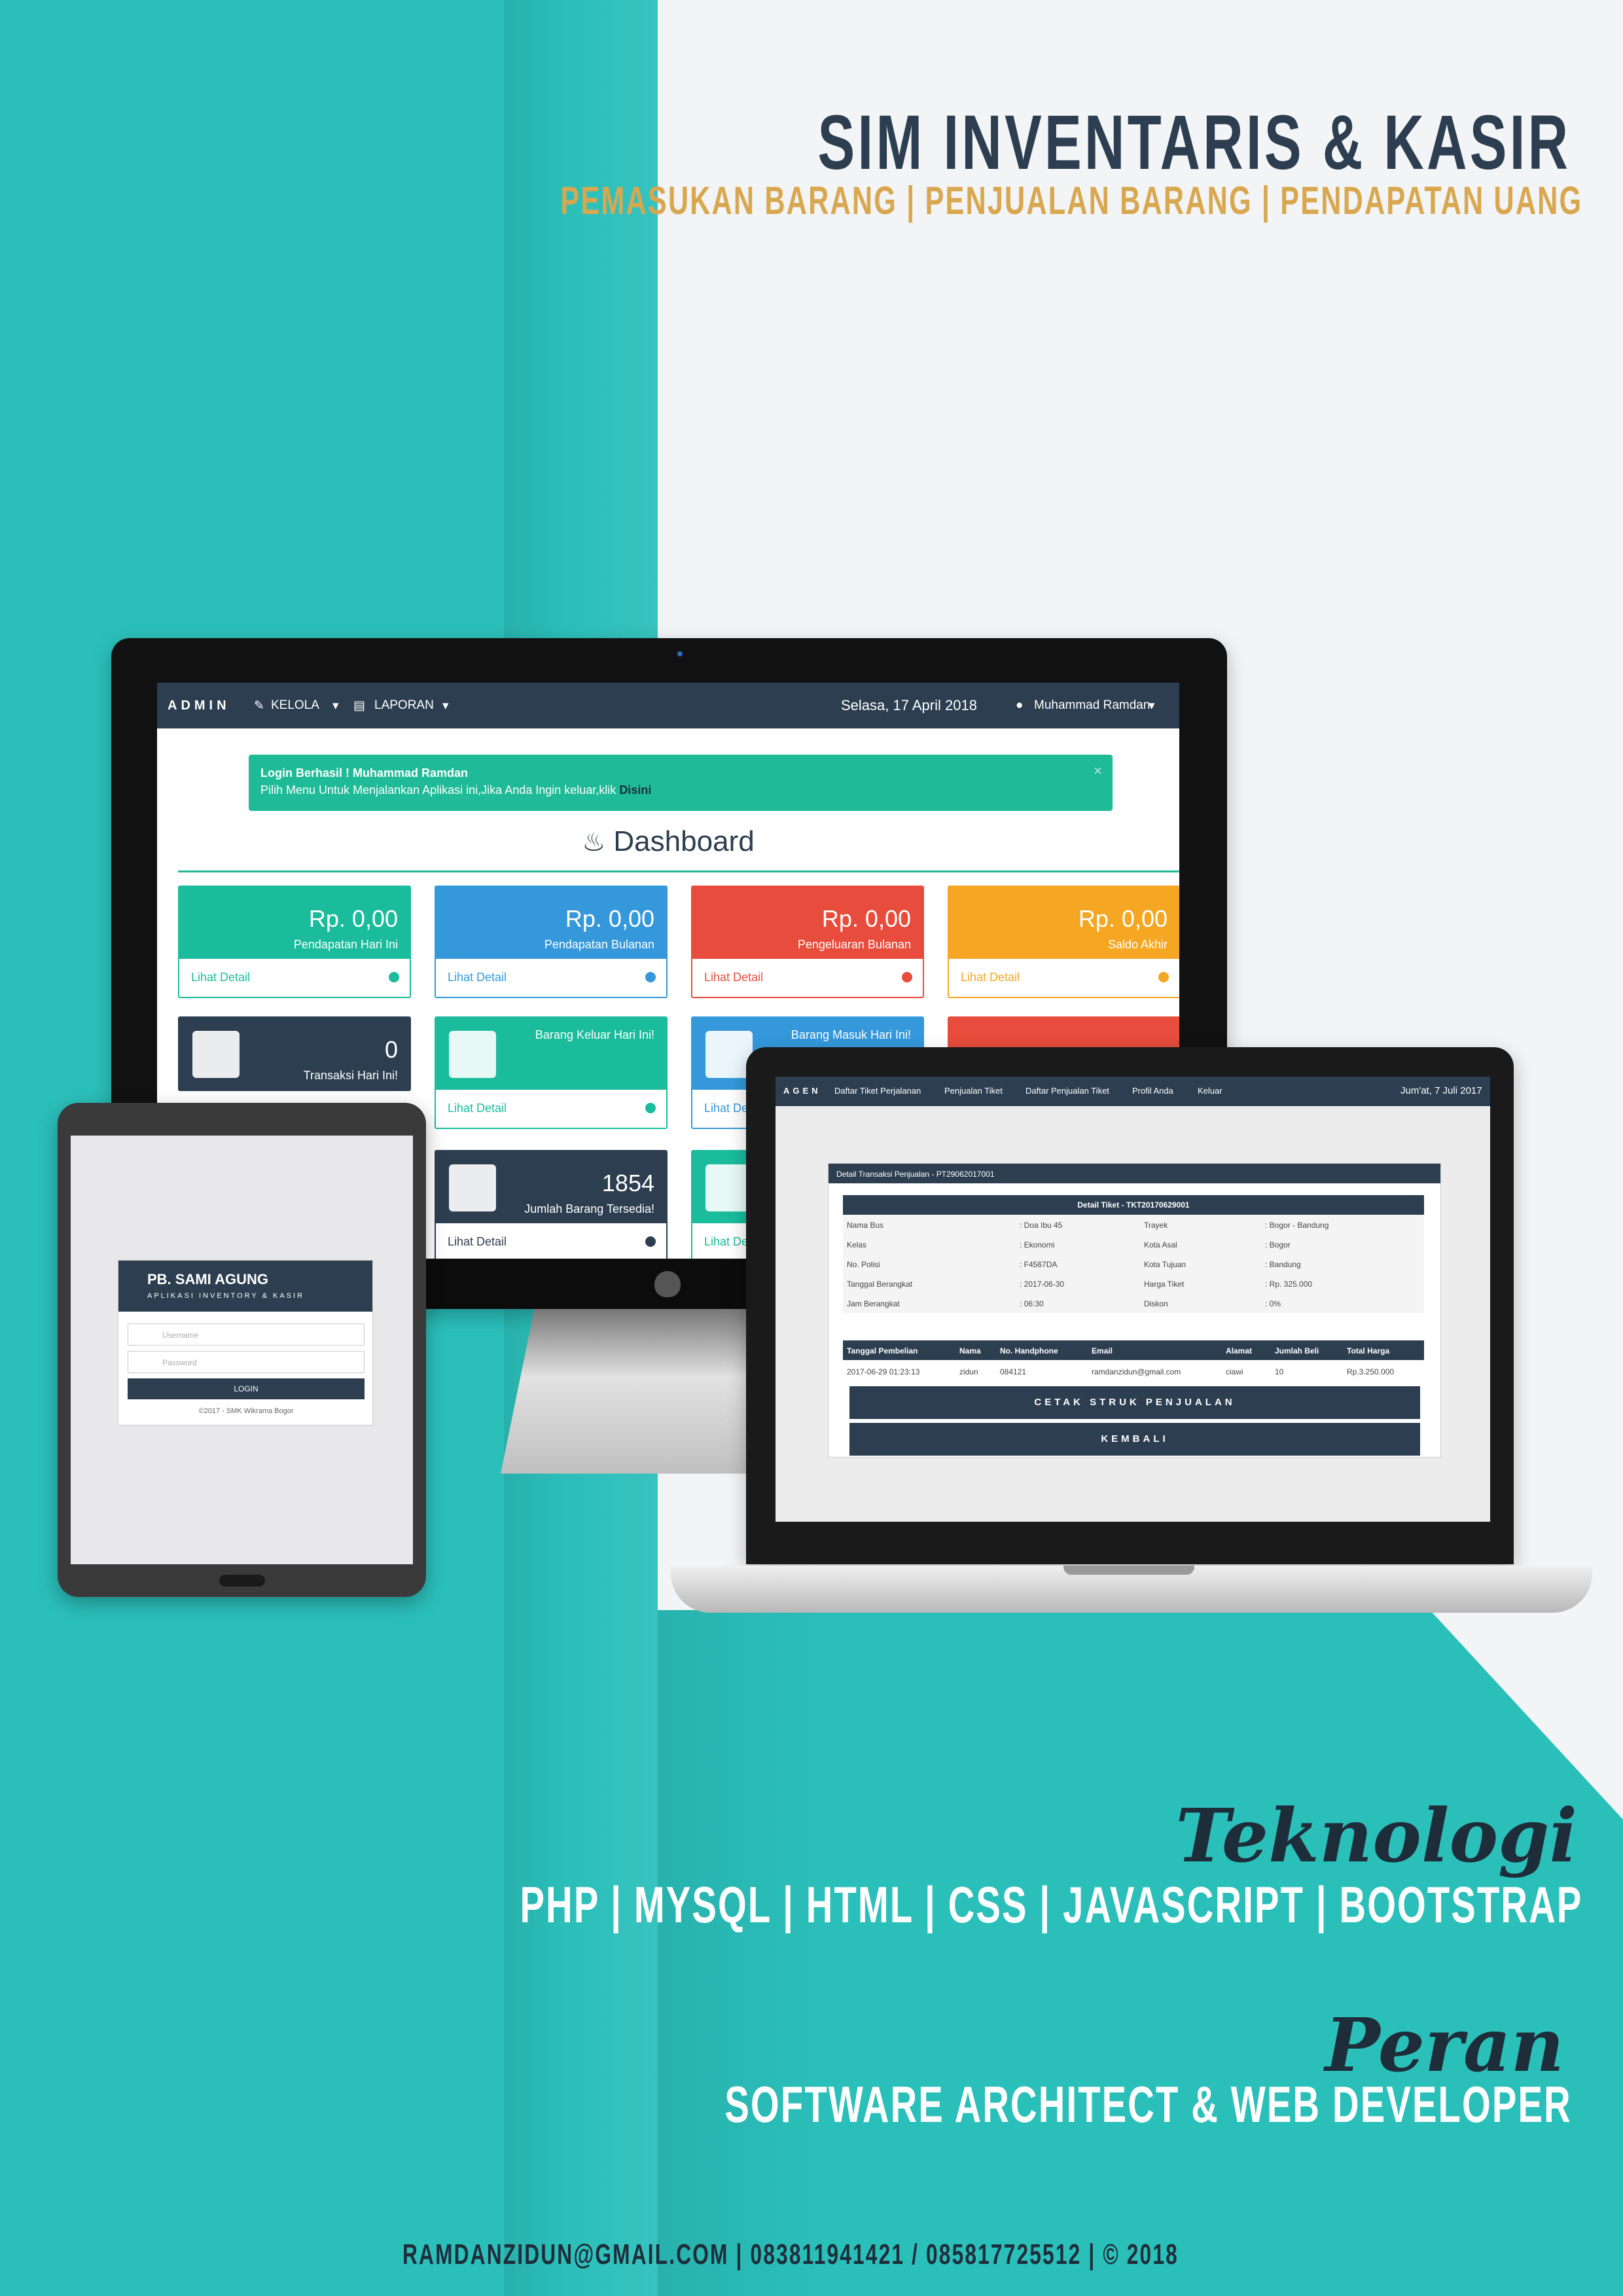 Image resolution: width=1623 pixels, height=2296 pixels. Describe the element at coordinates (1297, 1225) in the screenshot. I see `detail-value: : Bogor - Bandung` at that location.